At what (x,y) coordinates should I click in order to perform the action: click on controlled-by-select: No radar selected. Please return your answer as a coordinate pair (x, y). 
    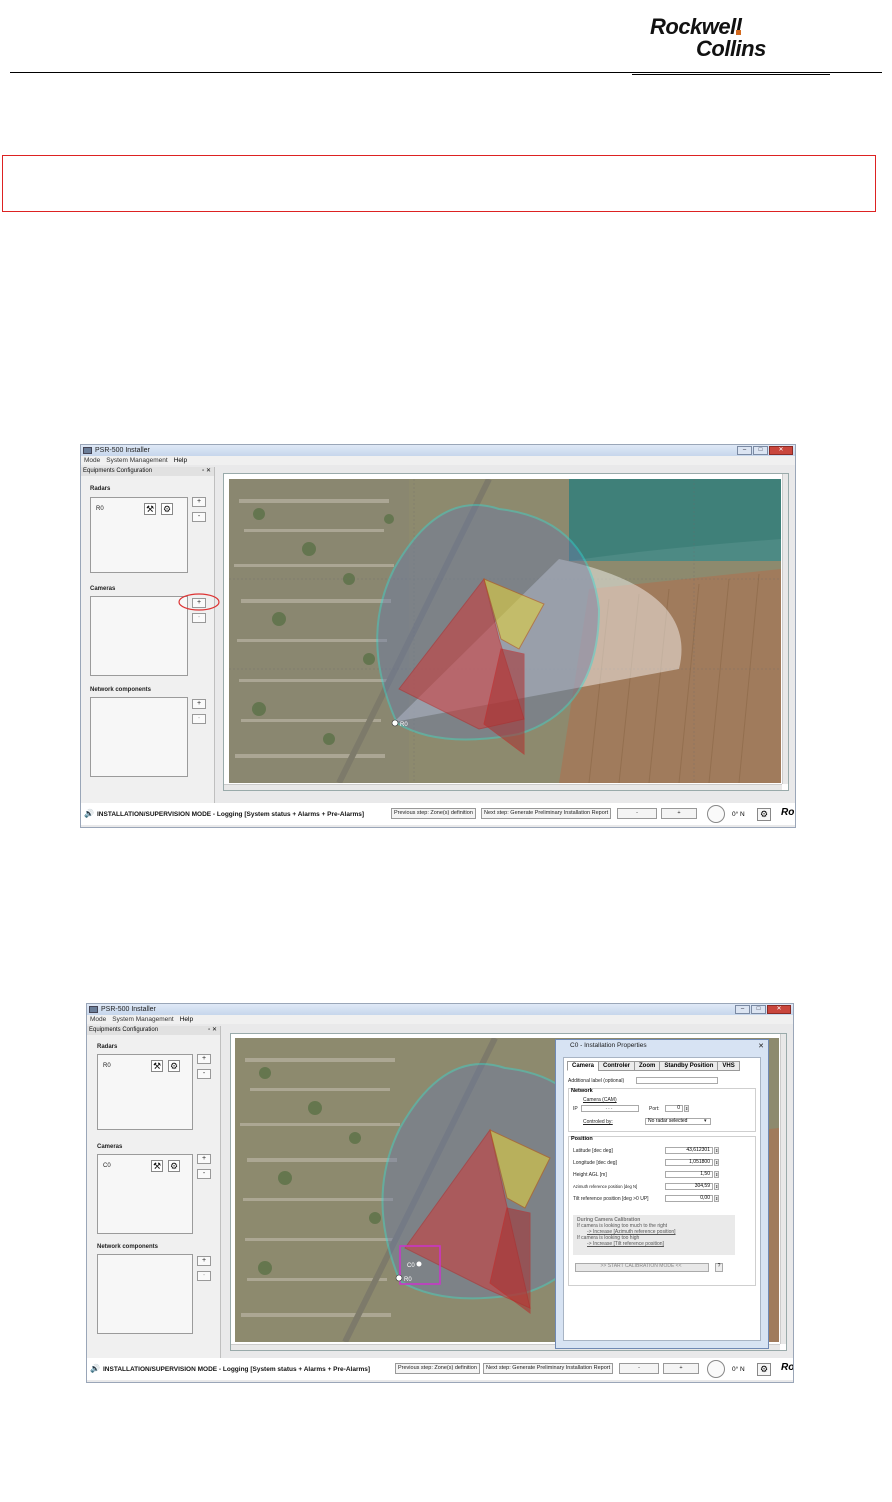
    Looking at the image, I should click on (678, 1121).